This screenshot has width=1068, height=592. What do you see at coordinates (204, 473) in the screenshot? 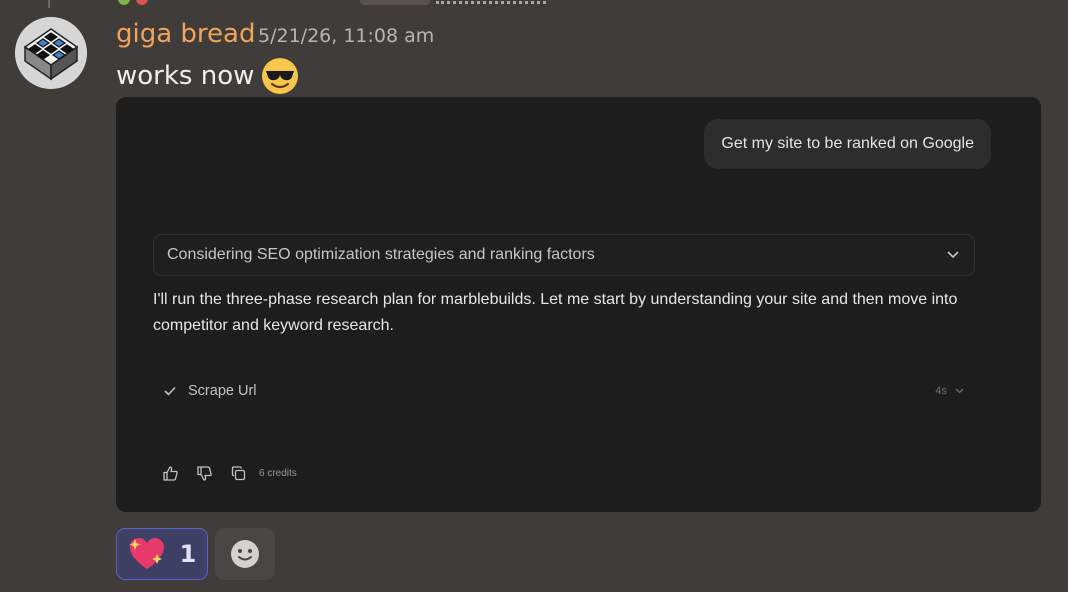
I see `thumbs-down-icon` at bounding box center [204, 473].